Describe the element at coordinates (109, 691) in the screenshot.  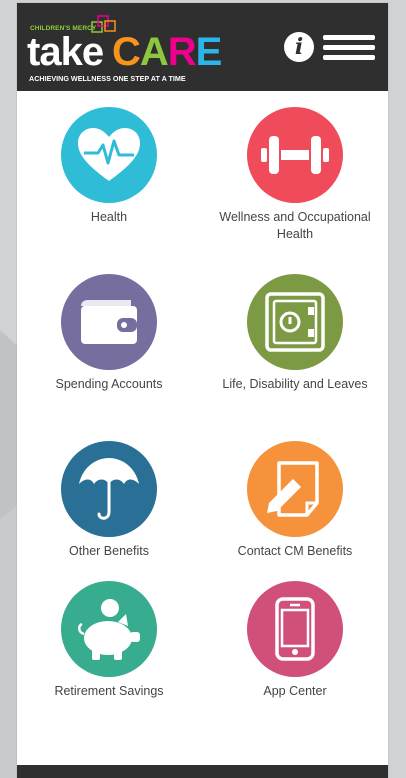
I see `tile-label: Retirement Savings` at that location.